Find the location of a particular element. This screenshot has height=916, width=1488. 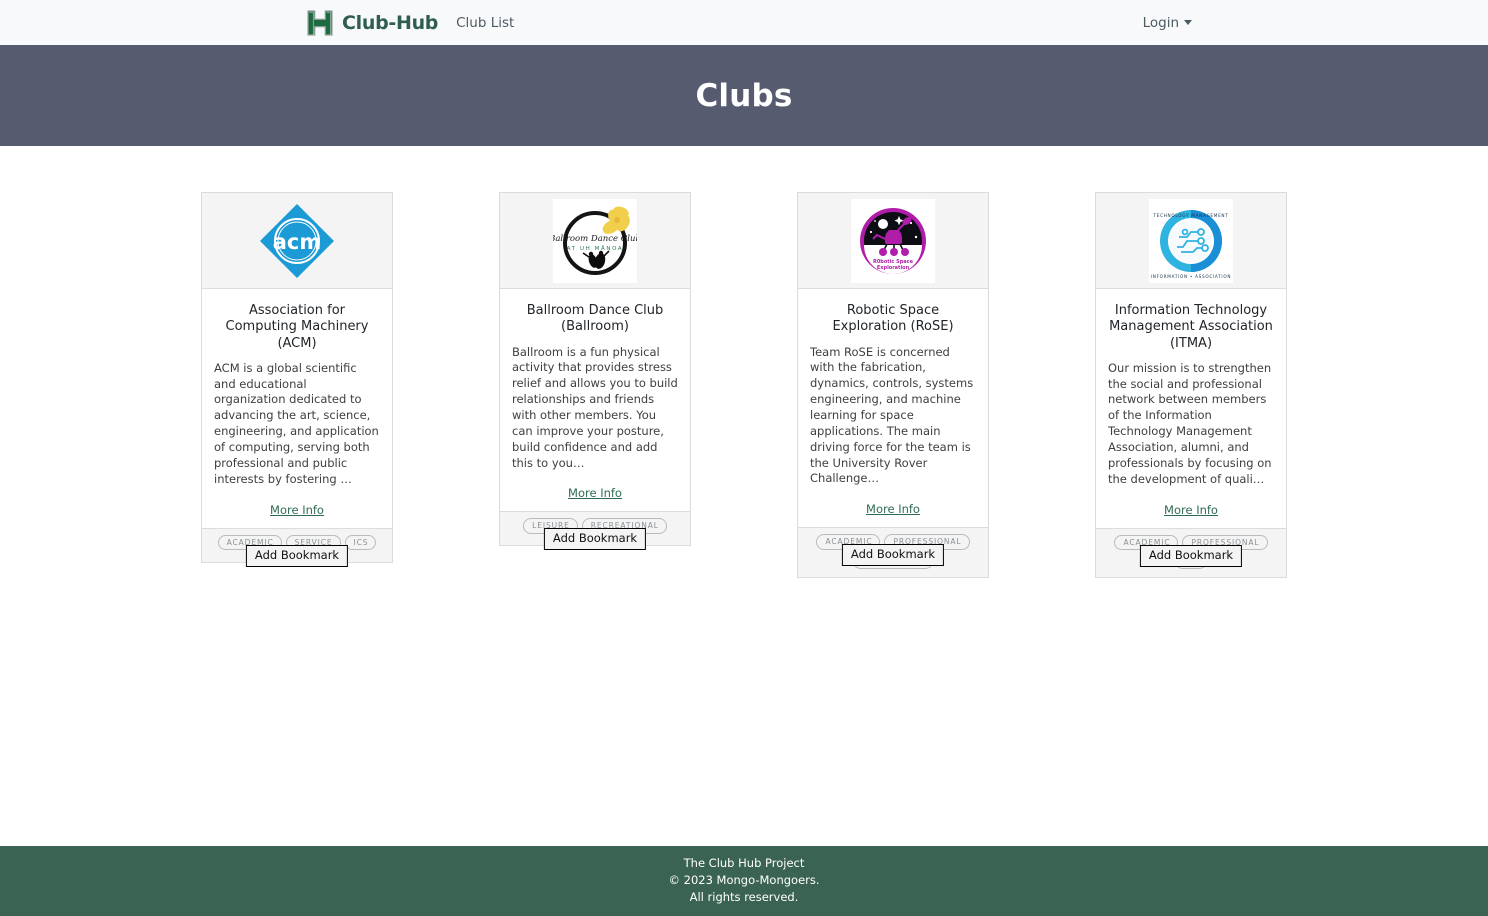

navbar: Club-Hub Club List Login is located at coordinates (744, 22).